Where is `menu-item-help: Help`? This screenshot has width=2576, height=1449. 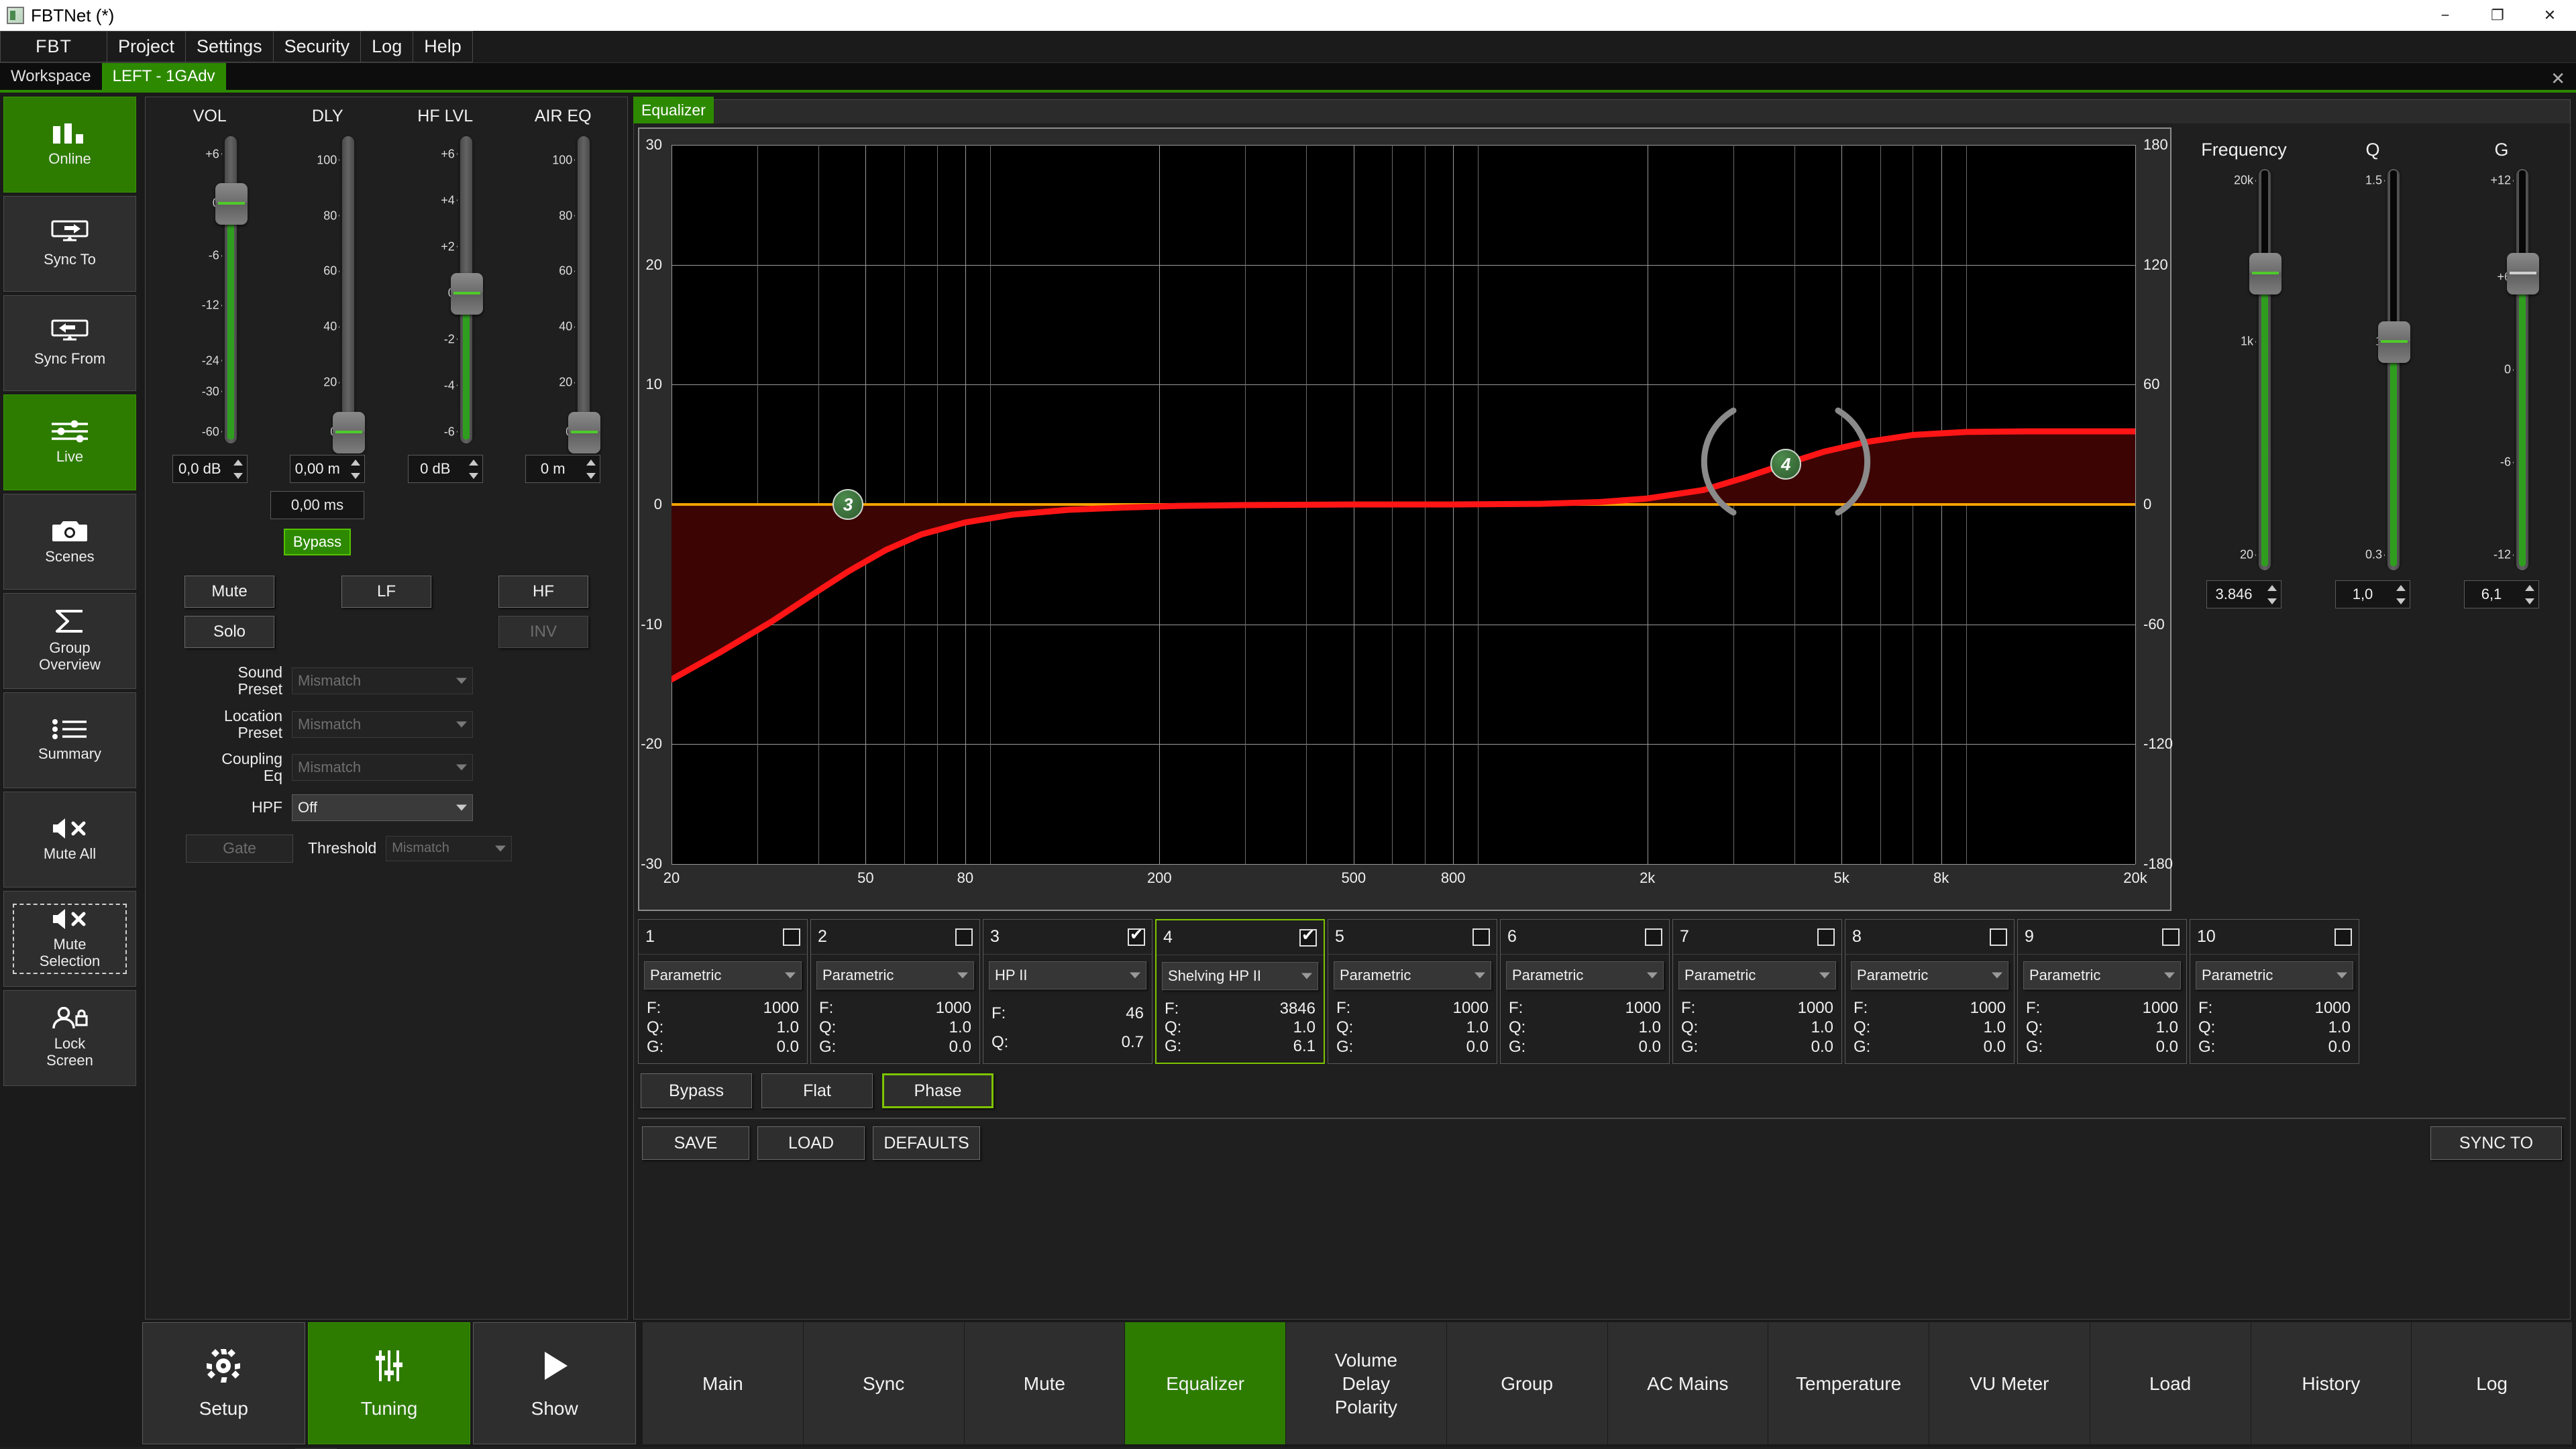
menu-item-help: Help is located at coordinates (443, 46).